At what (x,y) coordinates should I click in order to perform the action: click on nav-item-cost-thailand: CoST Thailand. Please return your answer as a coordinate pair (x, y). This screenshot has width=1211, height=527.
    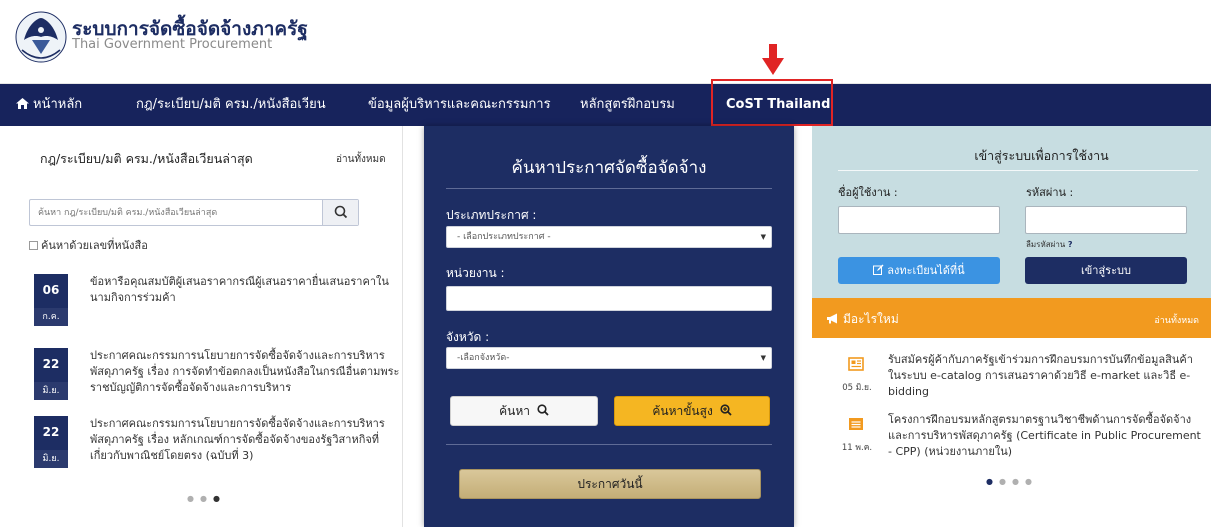
    Looking at the image, I should click on (778, 105).